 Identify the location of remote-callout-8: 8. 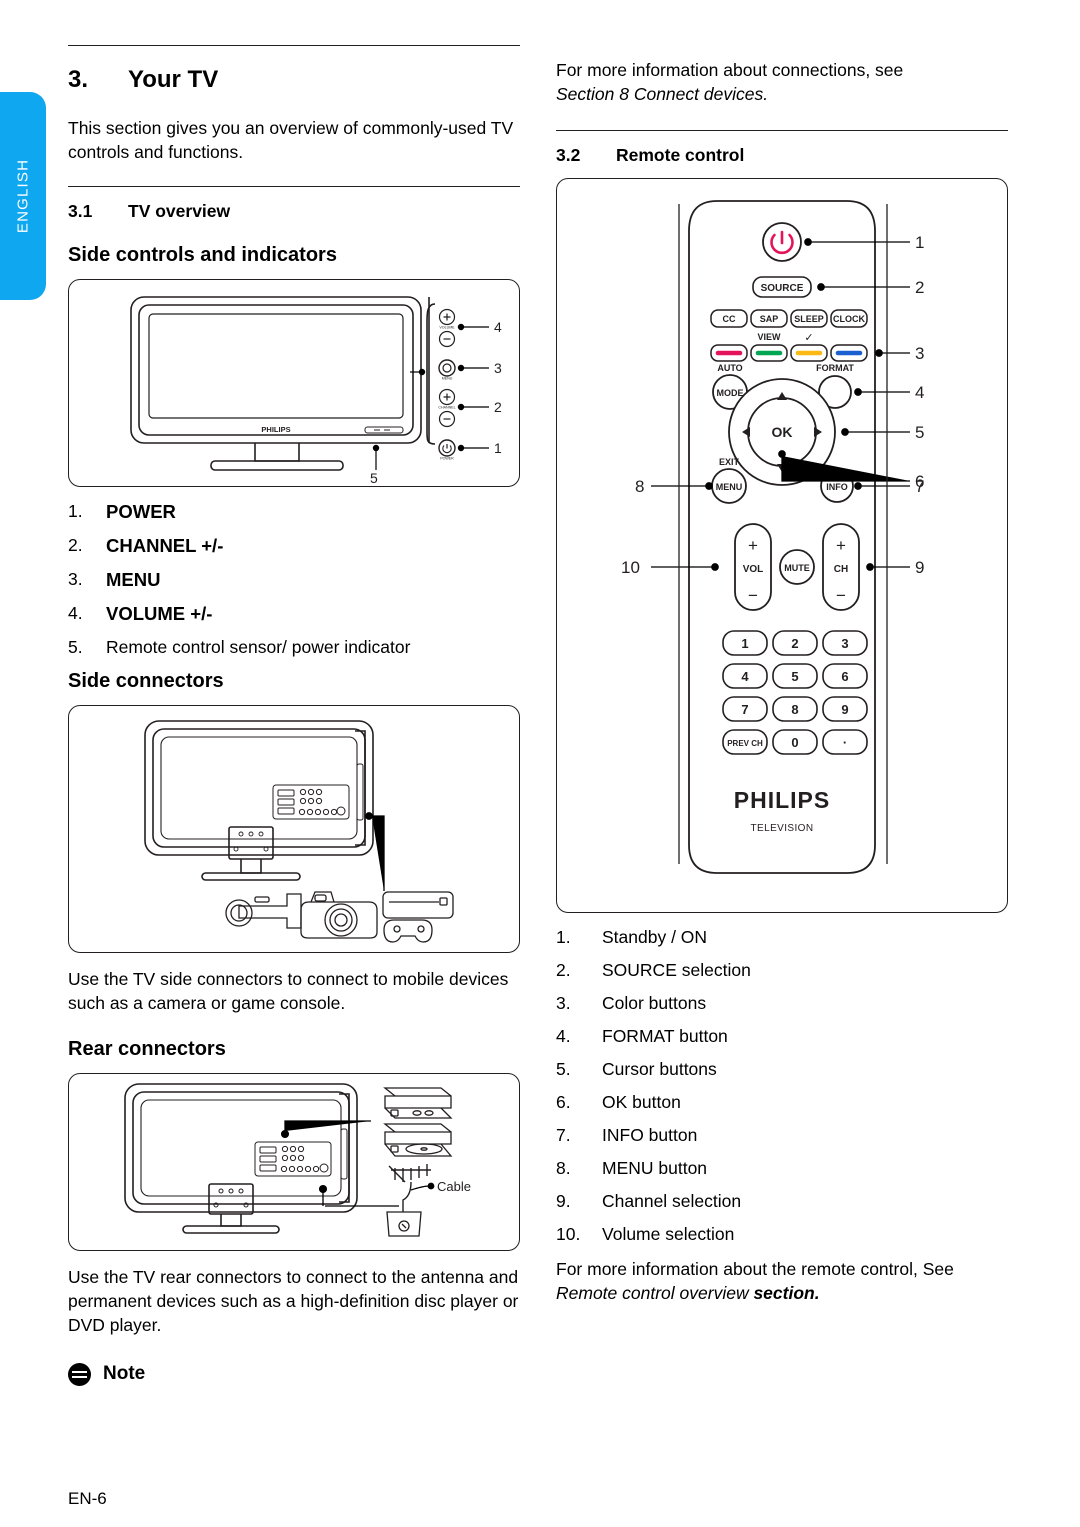
(639, 486).